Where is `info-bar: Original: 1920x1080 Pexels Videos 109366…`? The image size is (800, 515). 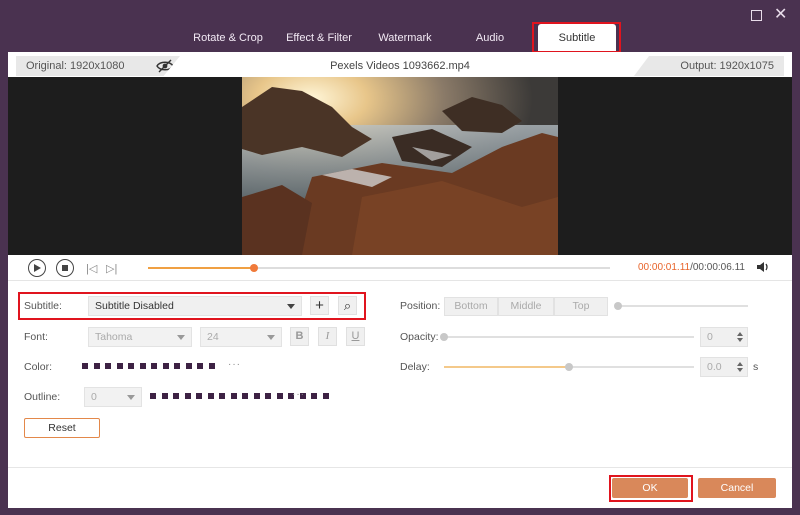 info-bar: Original: 1920x1080 Pexels Videos 109366… is located at coordinates (400, 65).